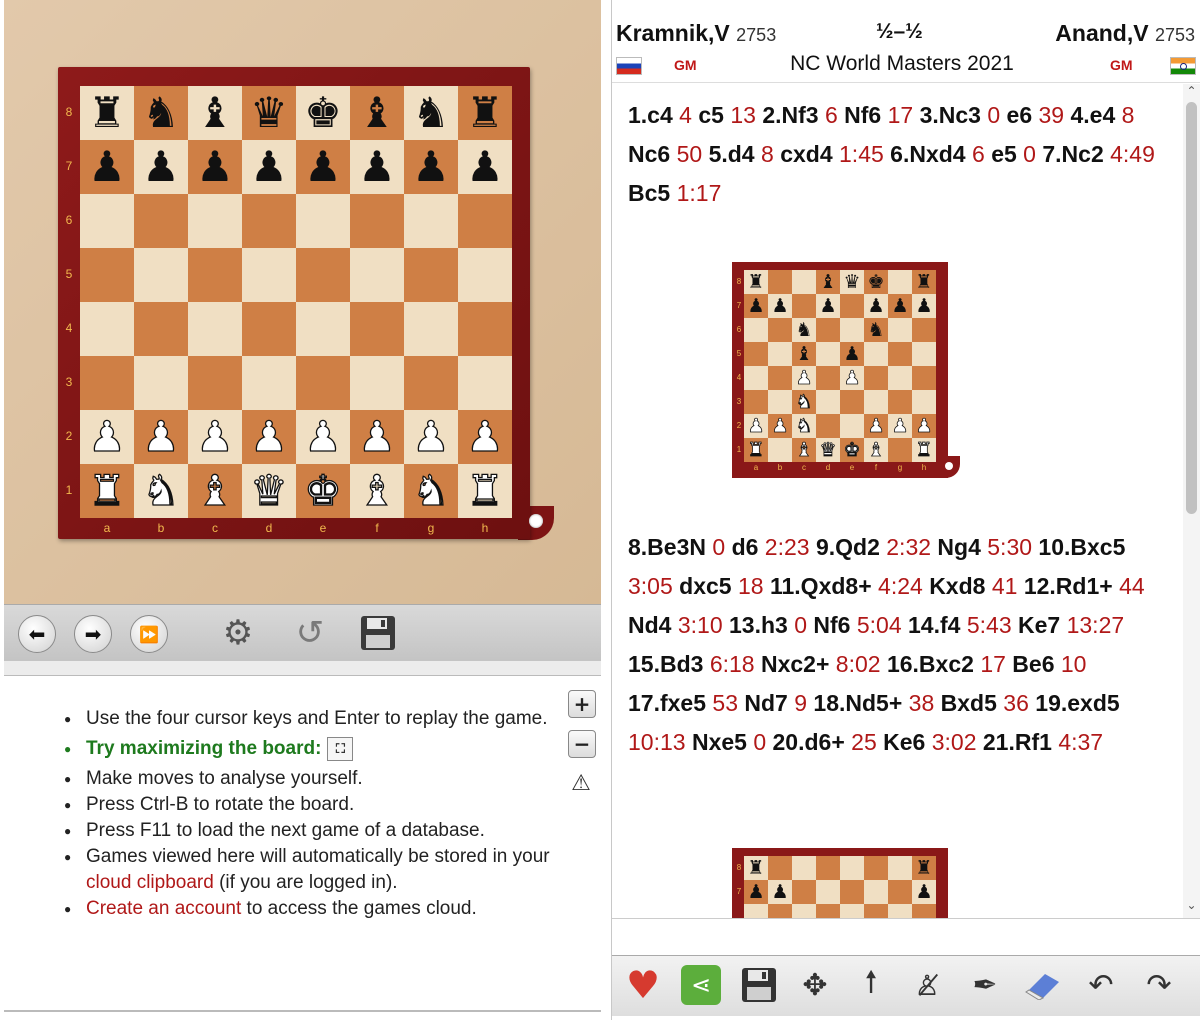 The image size is (1200, 1020). Describe the element at coordinates (269, 167) in the screenshot. I see `square-d7: ♟` at that location.